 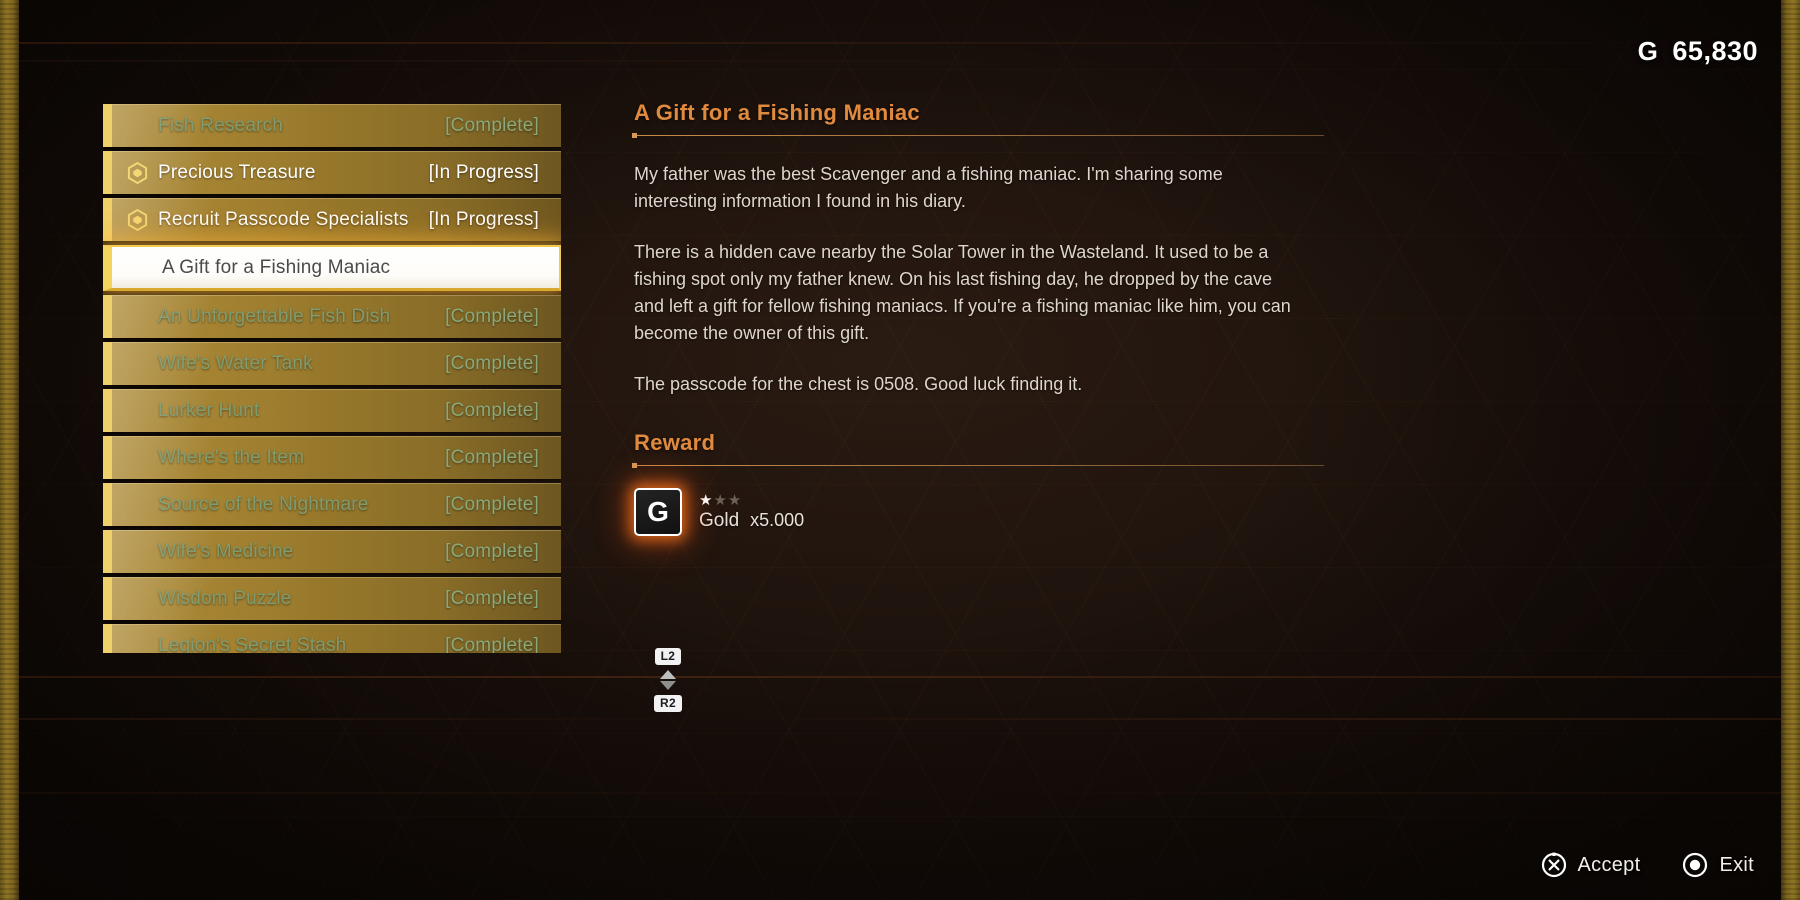 What do you see at coordinates (719, 520) in the screenshot?
I see `reward-name: Gold` at bounding box center [719, 520].